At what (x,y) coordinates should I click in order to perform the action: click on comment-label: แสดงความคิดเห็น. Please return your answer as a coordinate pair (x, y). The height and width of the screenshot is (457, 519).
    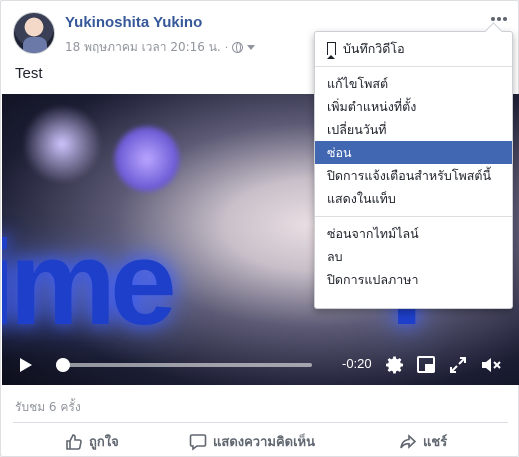
    Looking at the image, I should click on (264, 442).